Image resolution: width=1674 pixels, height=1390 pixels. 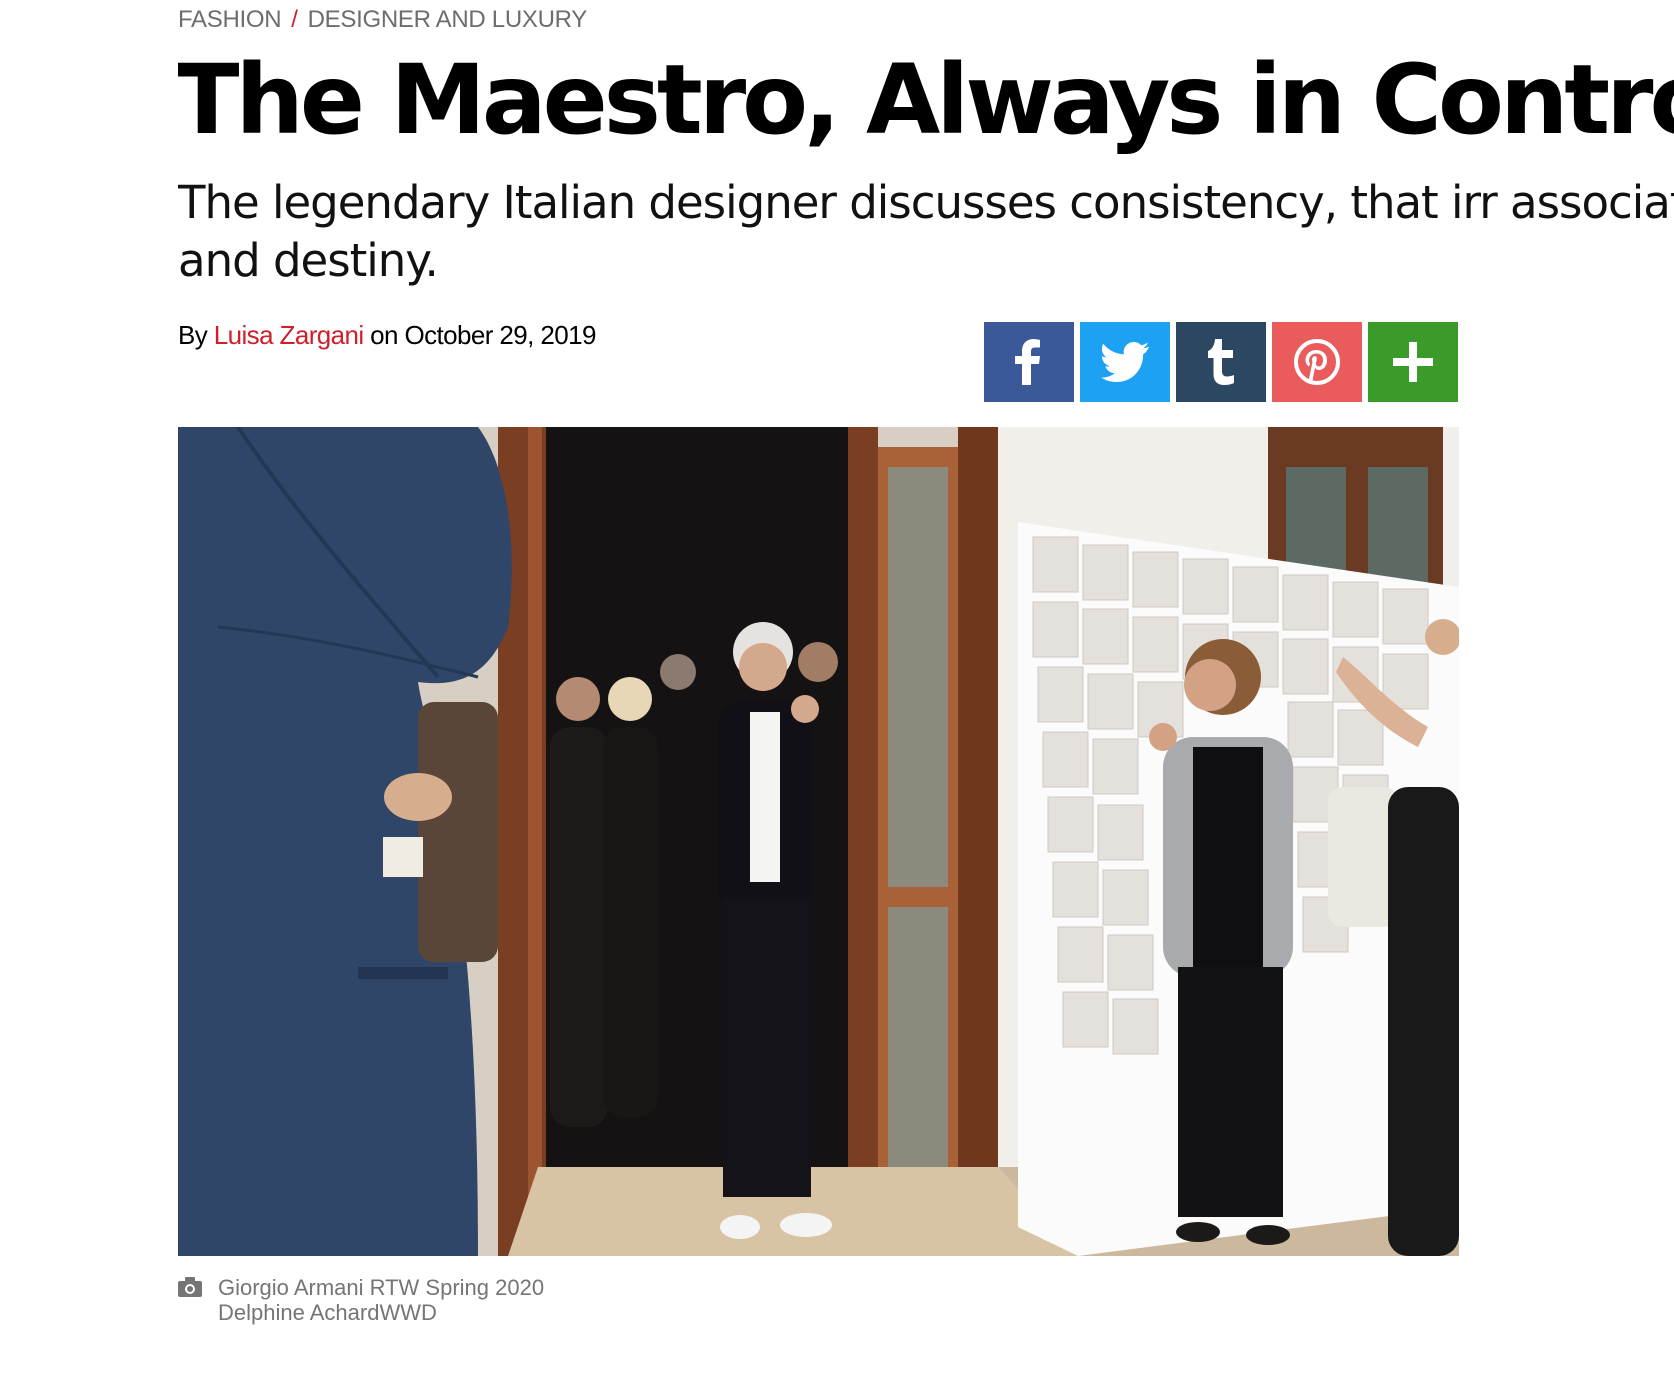 I want to click on byline-date: October 29, 2019, so click(x=500, y=335).